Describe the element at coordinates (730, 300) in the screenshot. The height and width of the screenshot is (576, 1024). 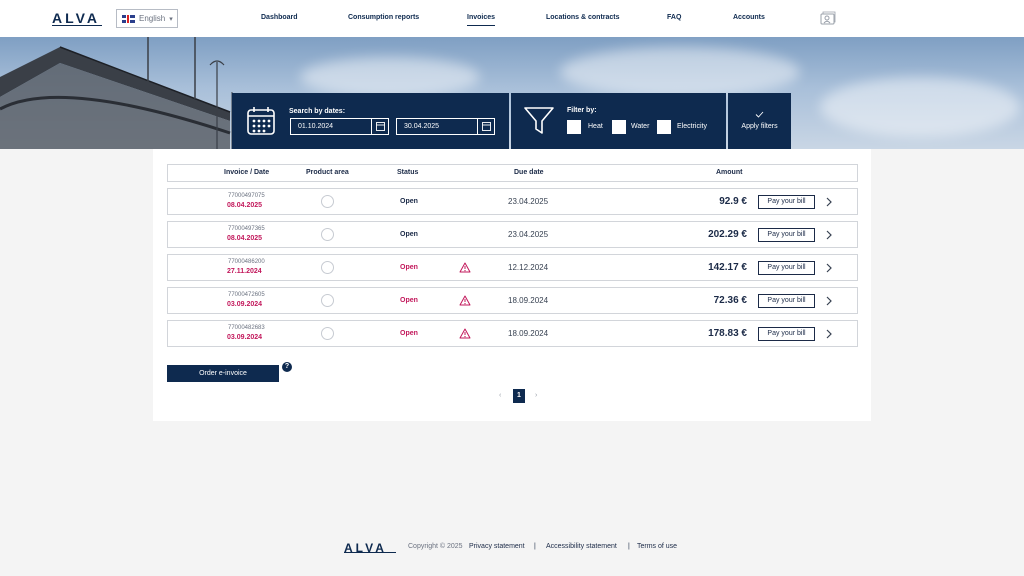
I see `invoice-amount: 72.36 €` at that location.